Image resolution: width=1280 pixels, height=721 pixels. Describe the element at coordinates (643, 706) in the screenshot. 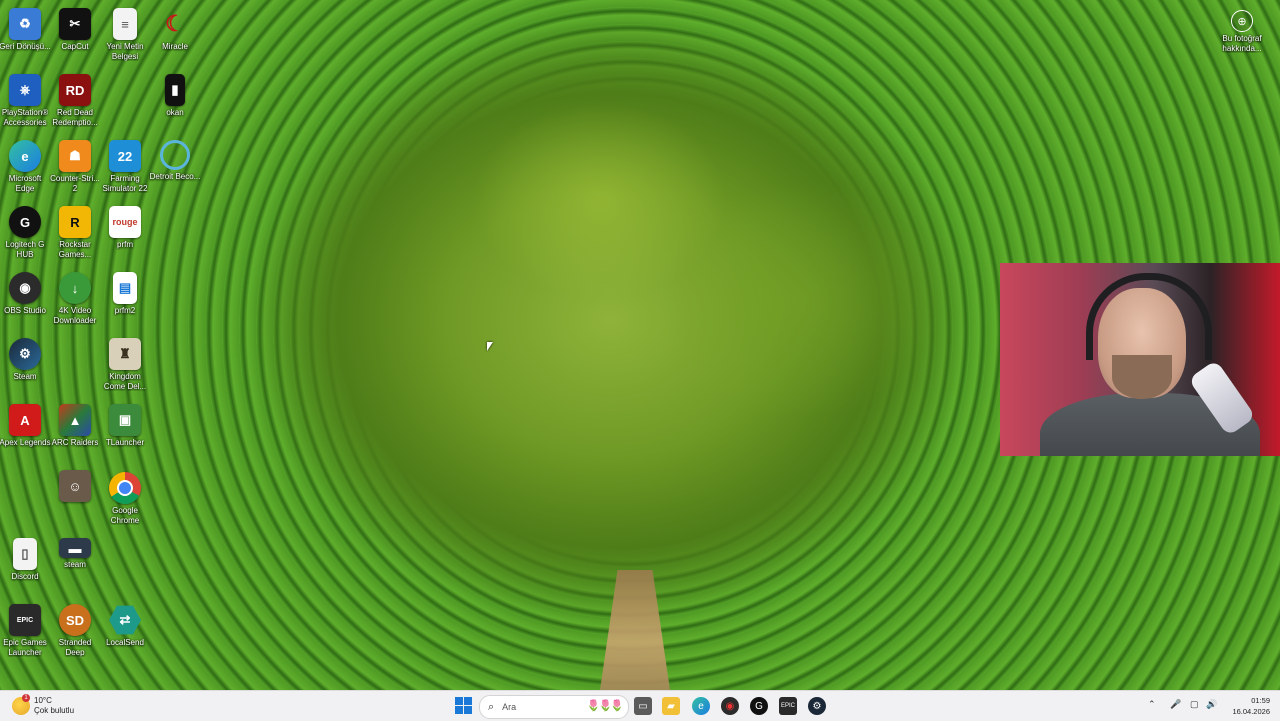

I see `task-view-icon: ▭` at that location.